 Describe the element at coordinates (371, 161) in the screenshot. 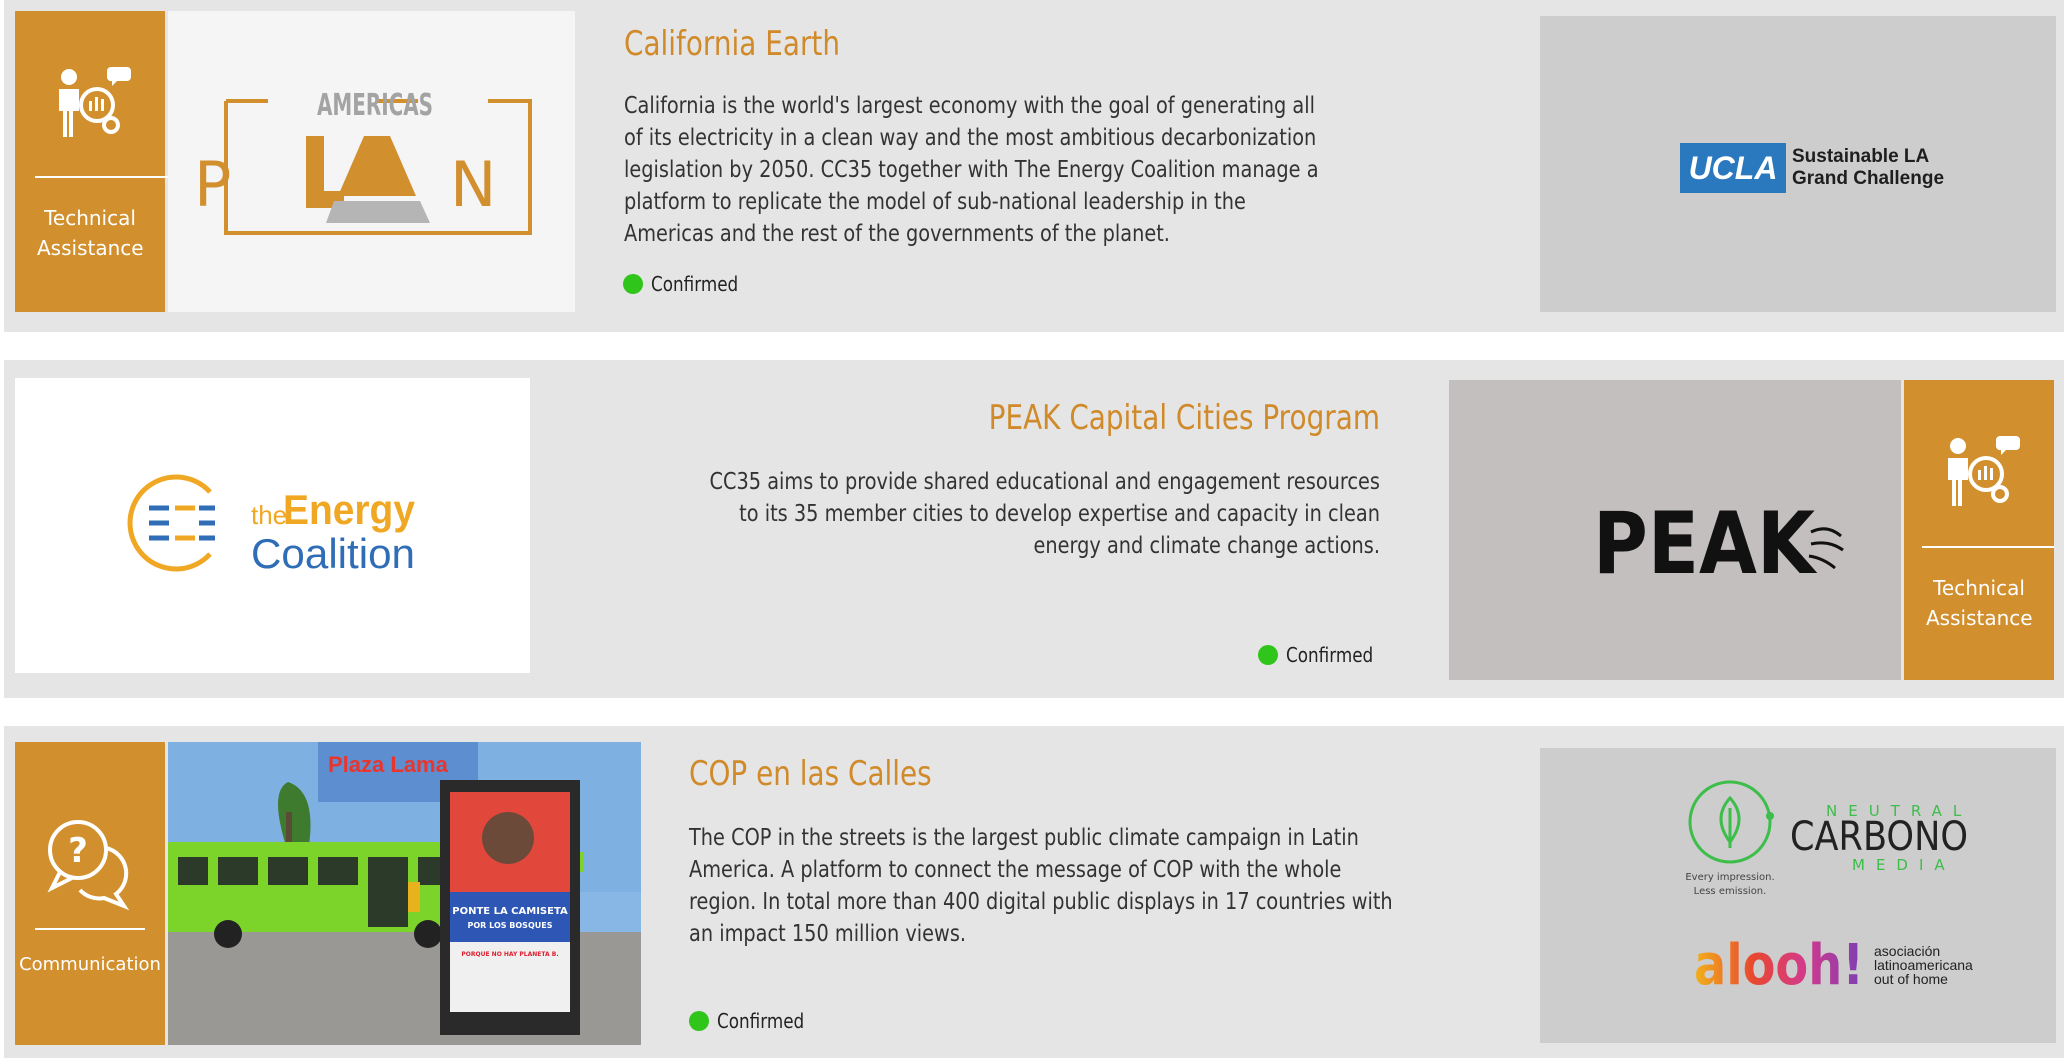

I see `americas-plan-logo: AMERICAS P N` at that location.